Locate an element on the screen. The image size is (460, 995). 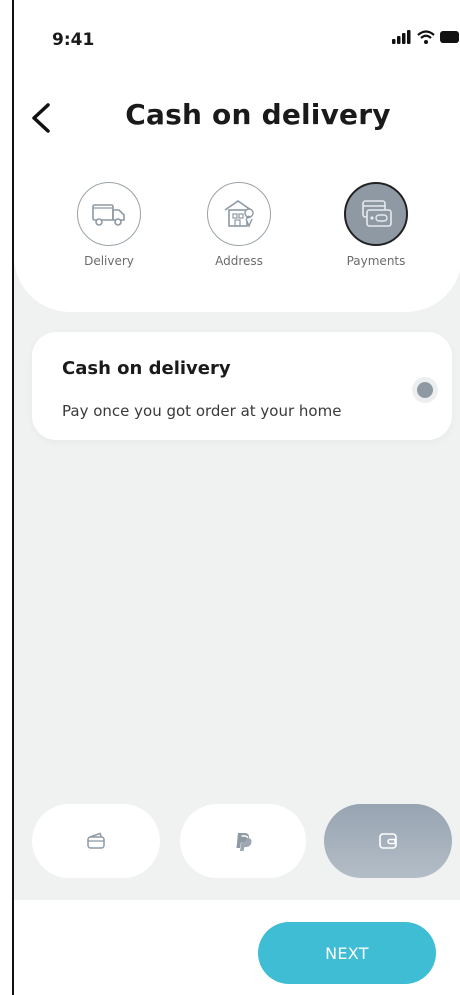
step-payments: Payments is located at coordinates (376, 225).